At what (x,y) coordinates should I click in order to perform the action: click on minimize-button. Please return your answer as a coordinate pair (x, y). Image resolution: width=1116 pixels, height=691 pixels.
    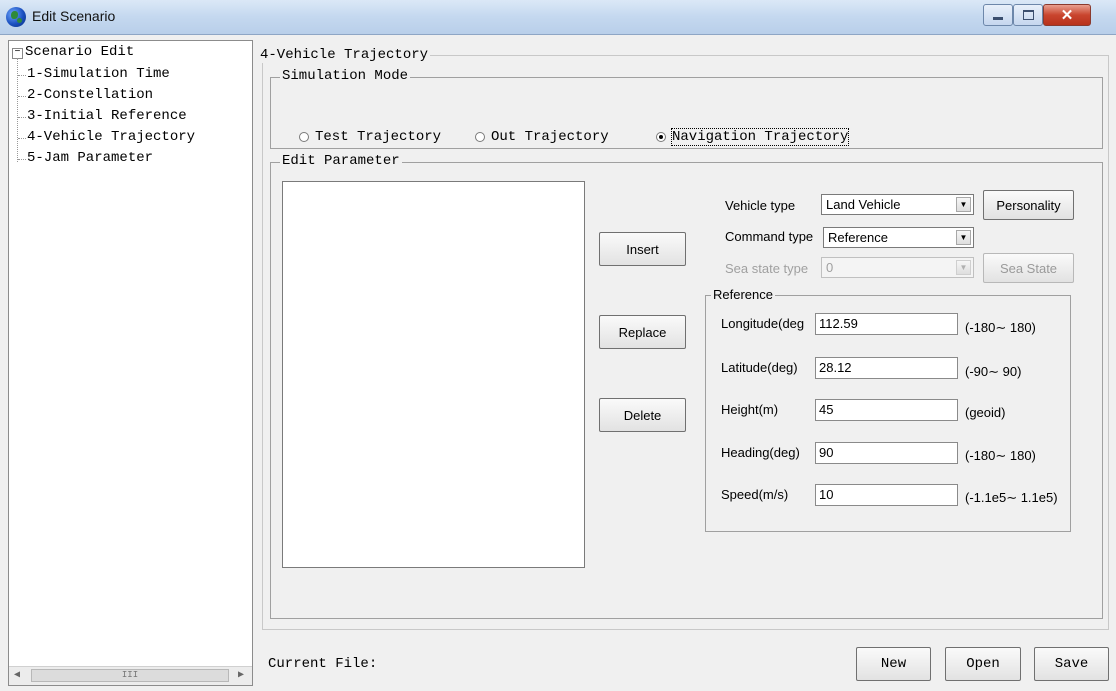
    Looking at the image, I should click on (998, 15).